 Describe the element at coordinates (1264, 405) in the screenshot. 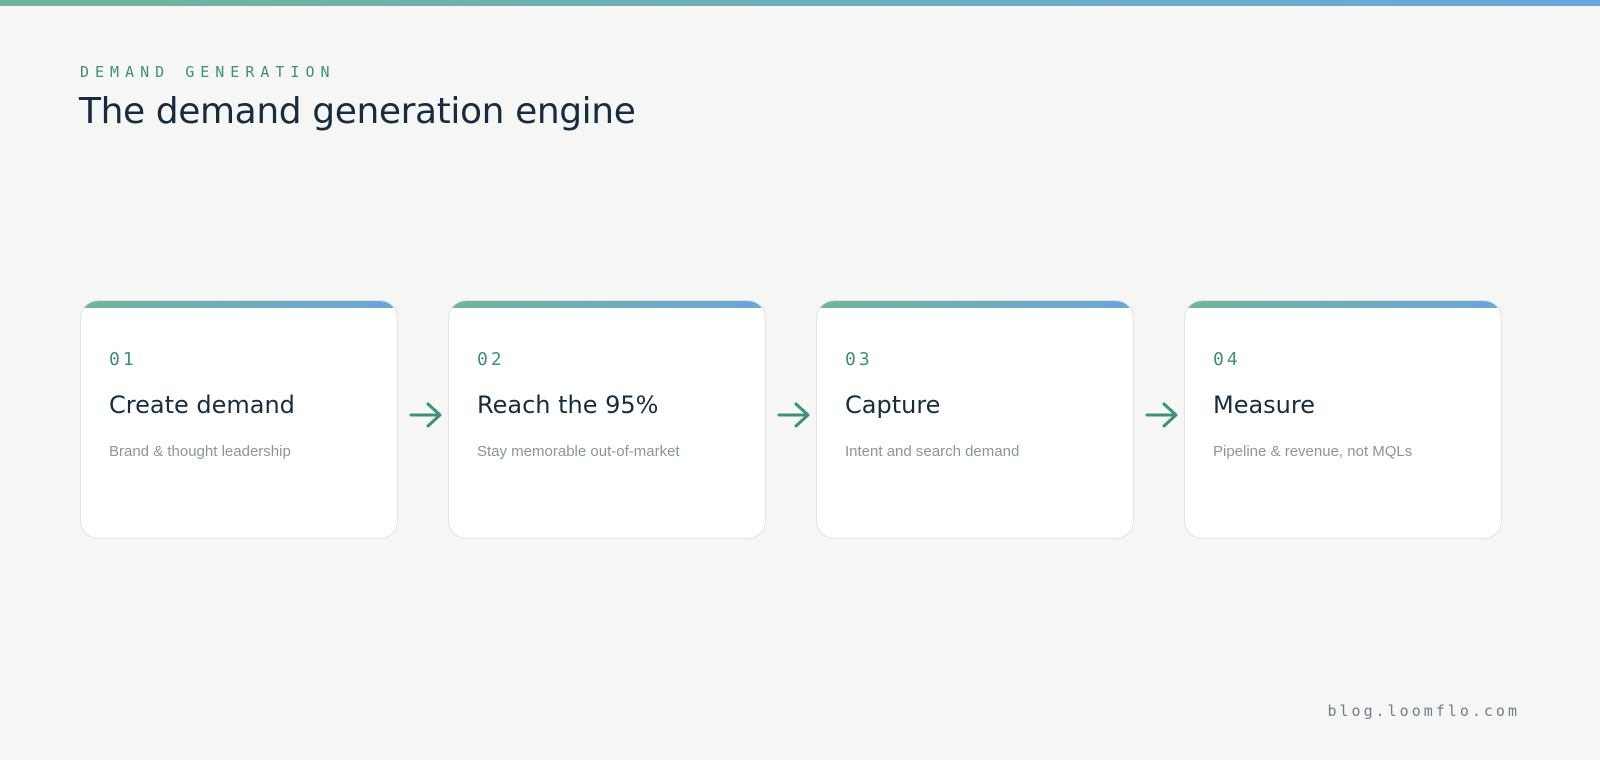

I see `step-title: Measure` at that location.